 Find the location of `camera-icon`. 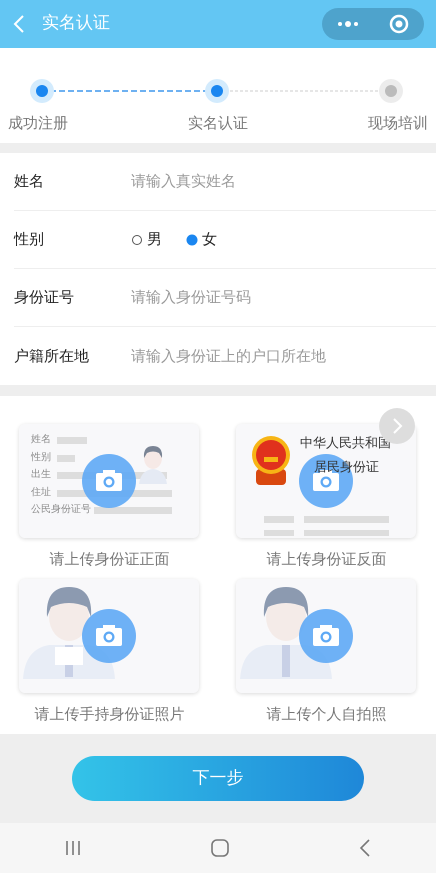

camera-icon is located at coordinates (326, 481).